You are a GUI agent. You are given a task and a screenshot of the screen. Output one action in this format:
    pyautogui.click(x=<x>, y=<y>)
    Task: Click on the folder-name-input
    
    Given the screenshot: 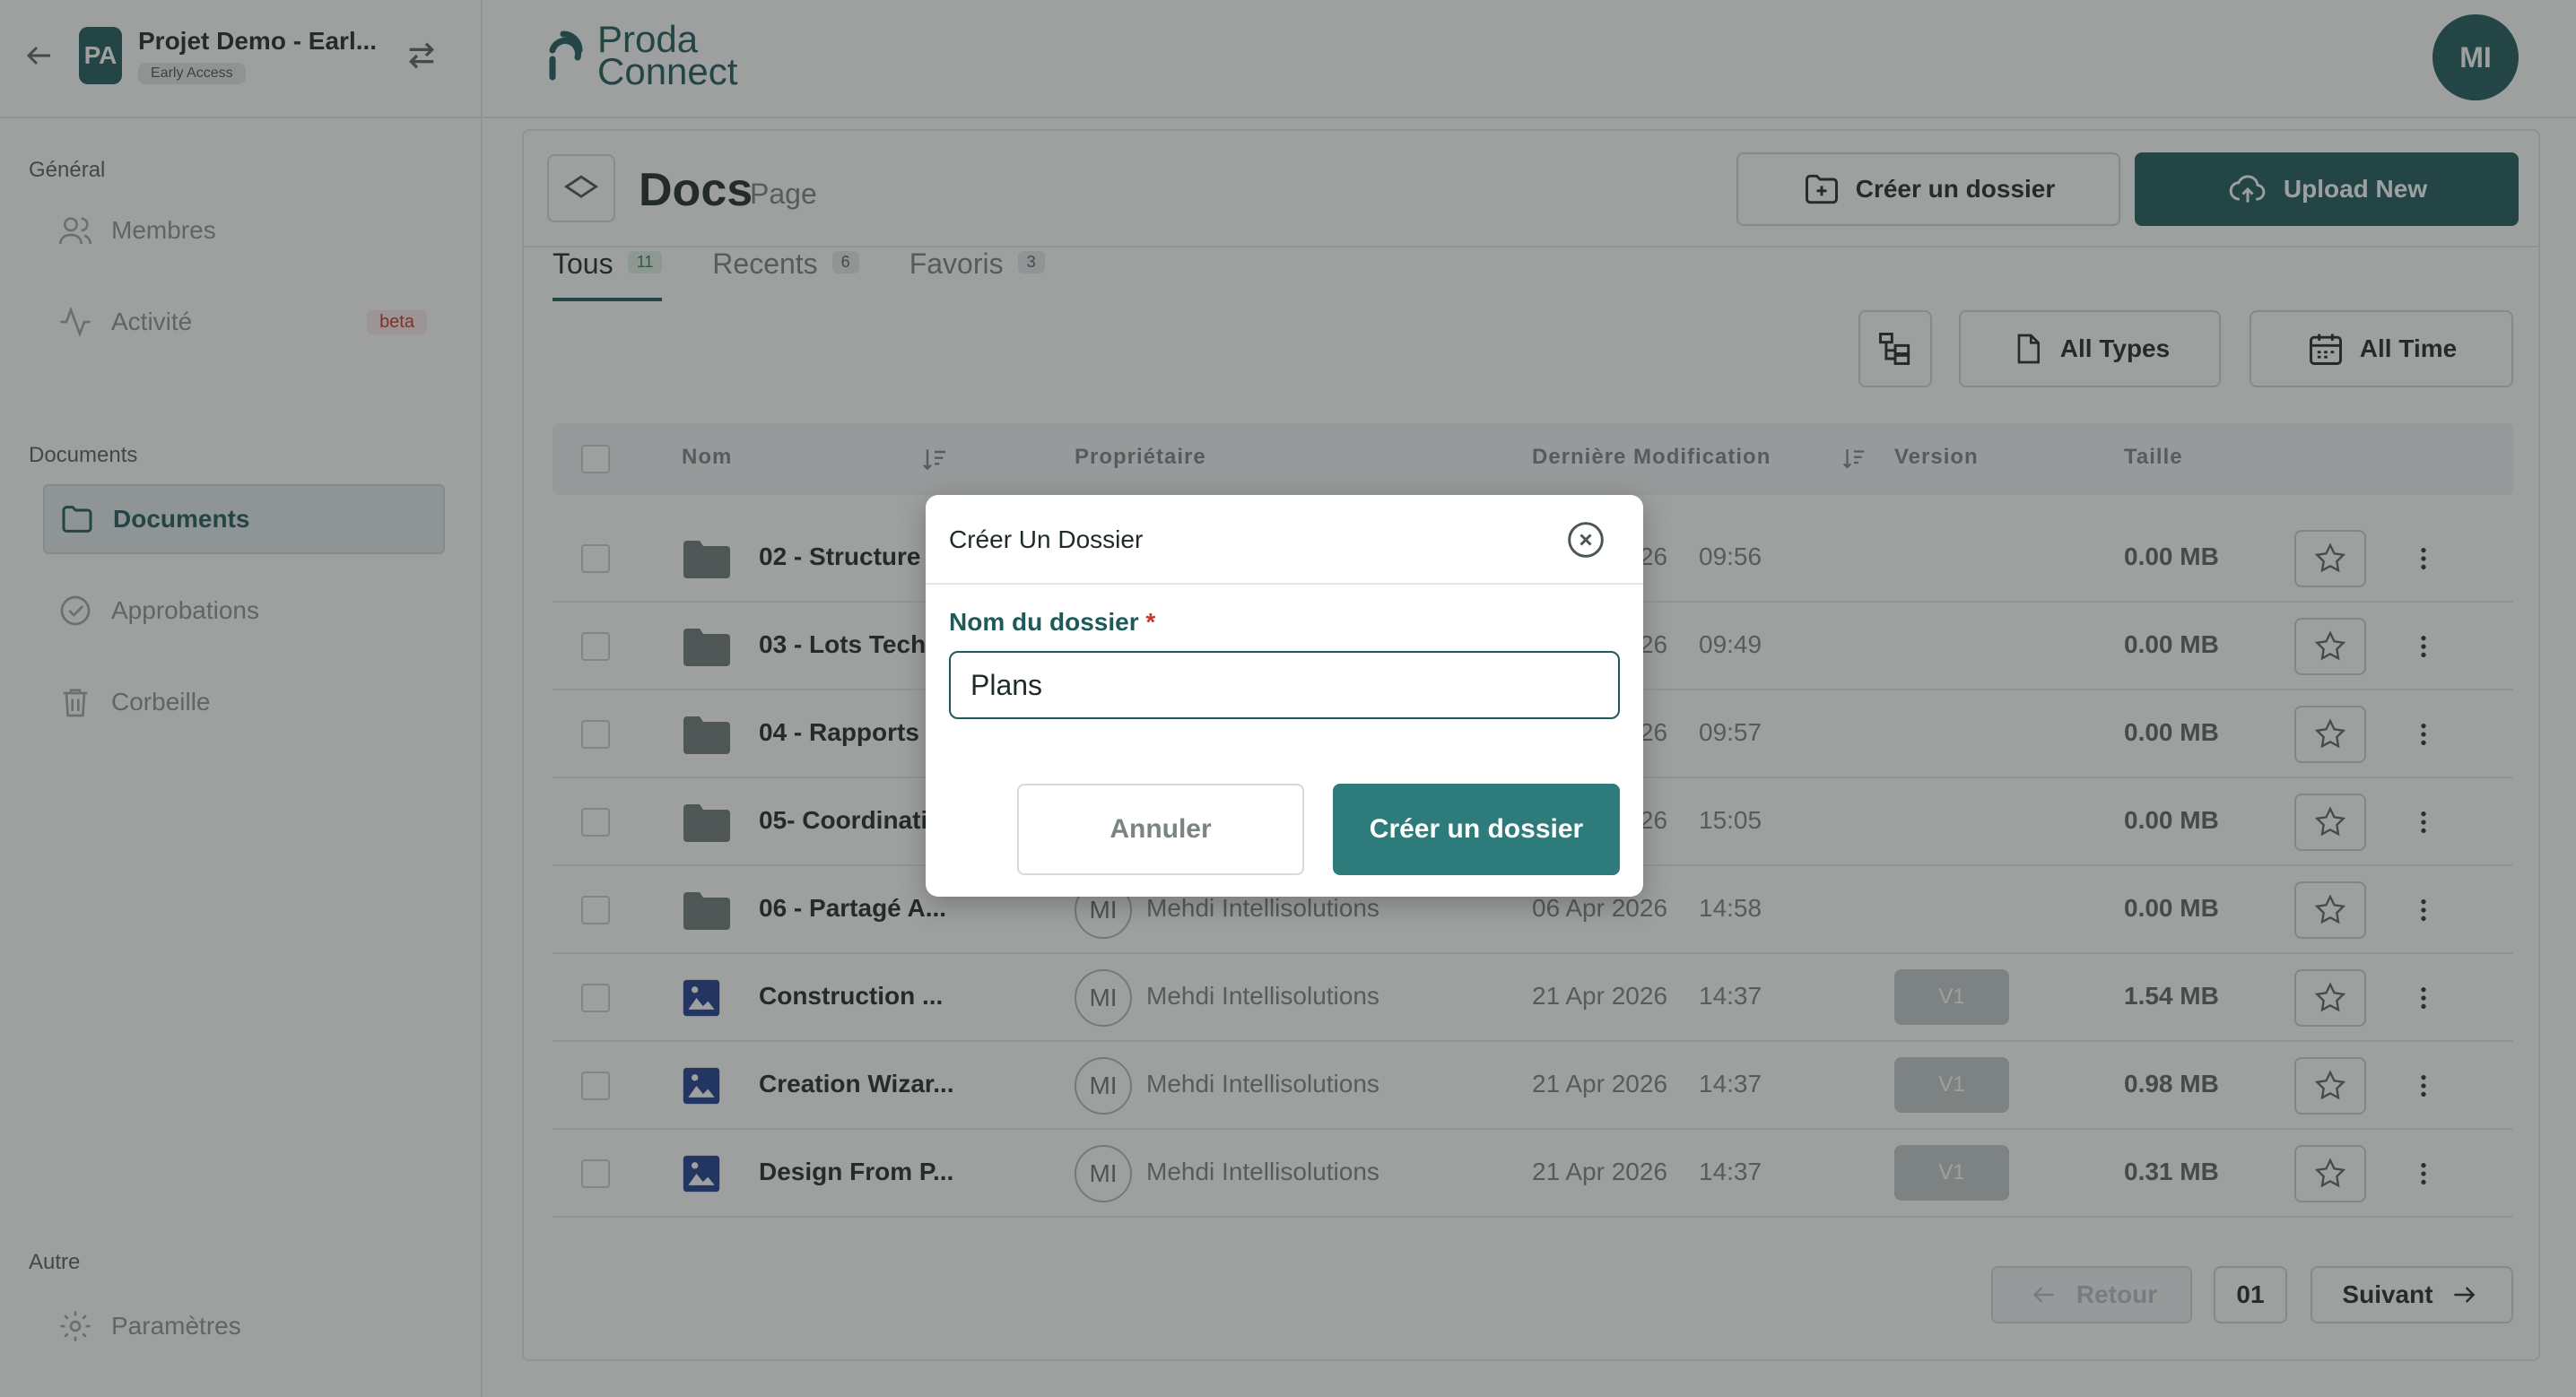 What is the action you would take?
    pyautogui.click(x=1284, y=685)
    